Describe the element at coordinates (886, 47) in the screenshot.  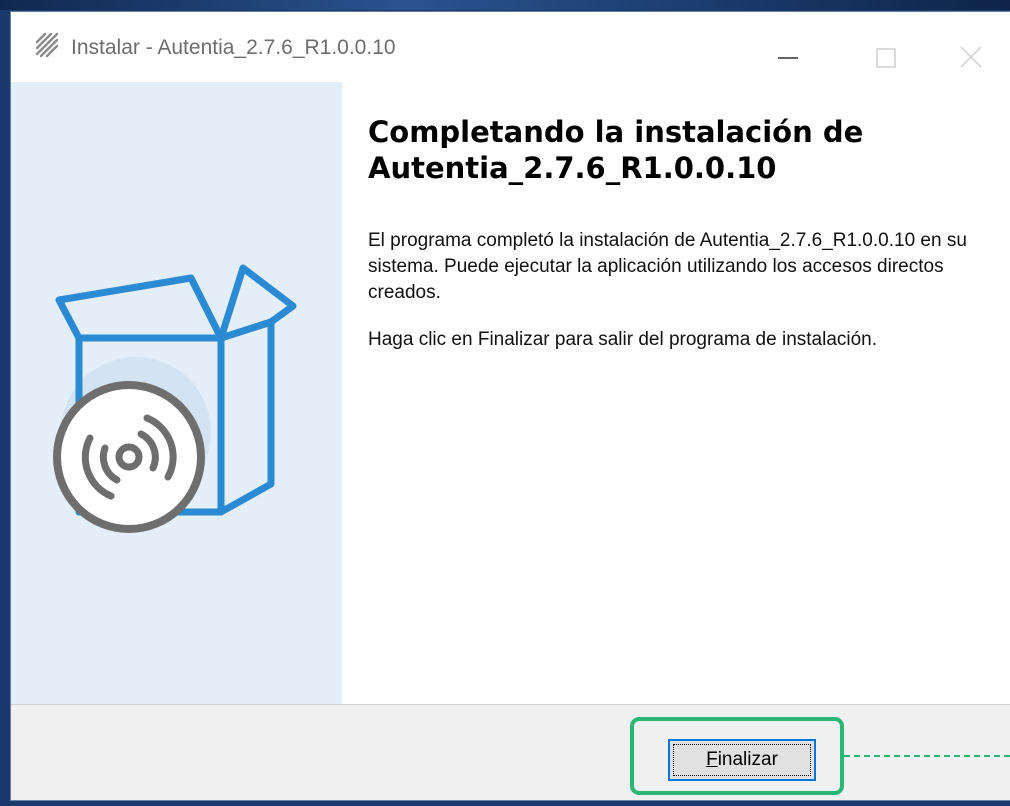
I see `maximize-button` at that location.